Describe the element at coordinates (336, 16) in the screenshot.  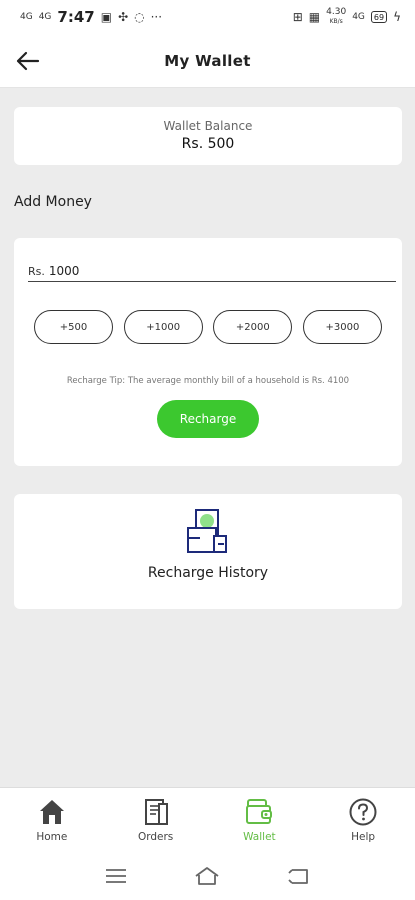
I see `net-speed: 4.30 KB/s` at that location.